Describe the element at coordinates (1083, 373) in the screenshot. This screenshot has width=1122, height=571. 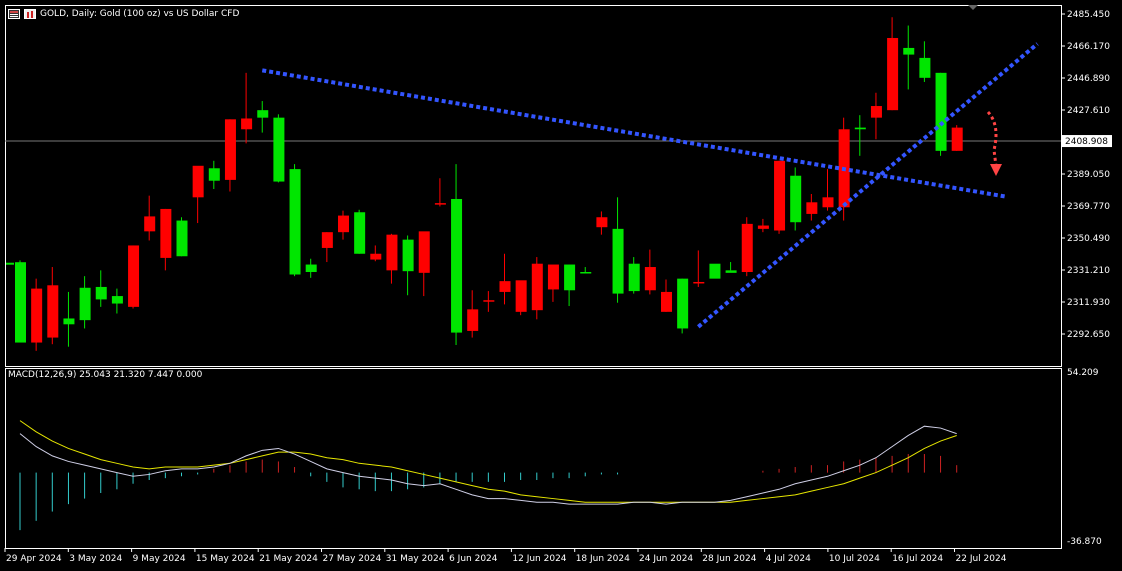
I see `macd-tick-label: 54.209` at that location.